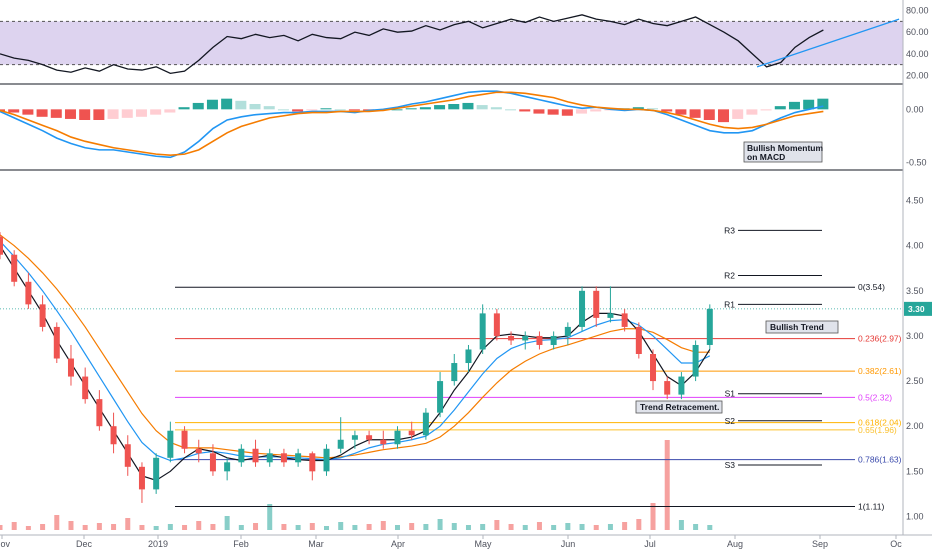 The width and height of the screenshot is (932, 550). Describe the element at coordinates (880, 371) in the screenshot. I see `fib-level-label: 0.382(2.61)` at that location.